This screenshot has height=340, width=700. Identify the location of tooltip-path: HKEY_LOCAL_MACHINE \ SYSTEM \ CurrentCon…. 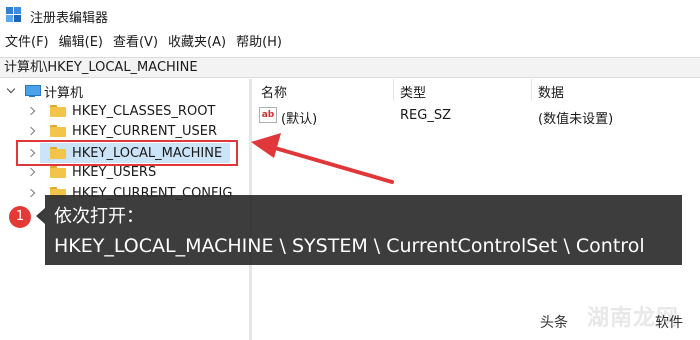
(349, 246).